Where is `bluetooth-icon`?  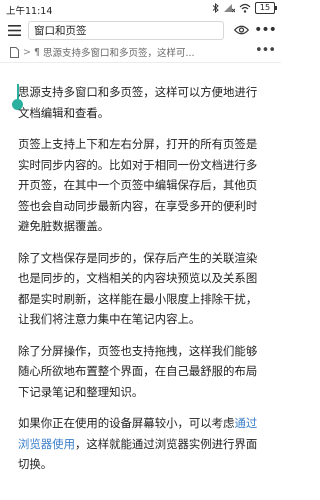 bluetooth-icon is located at coordinates (215, 8).